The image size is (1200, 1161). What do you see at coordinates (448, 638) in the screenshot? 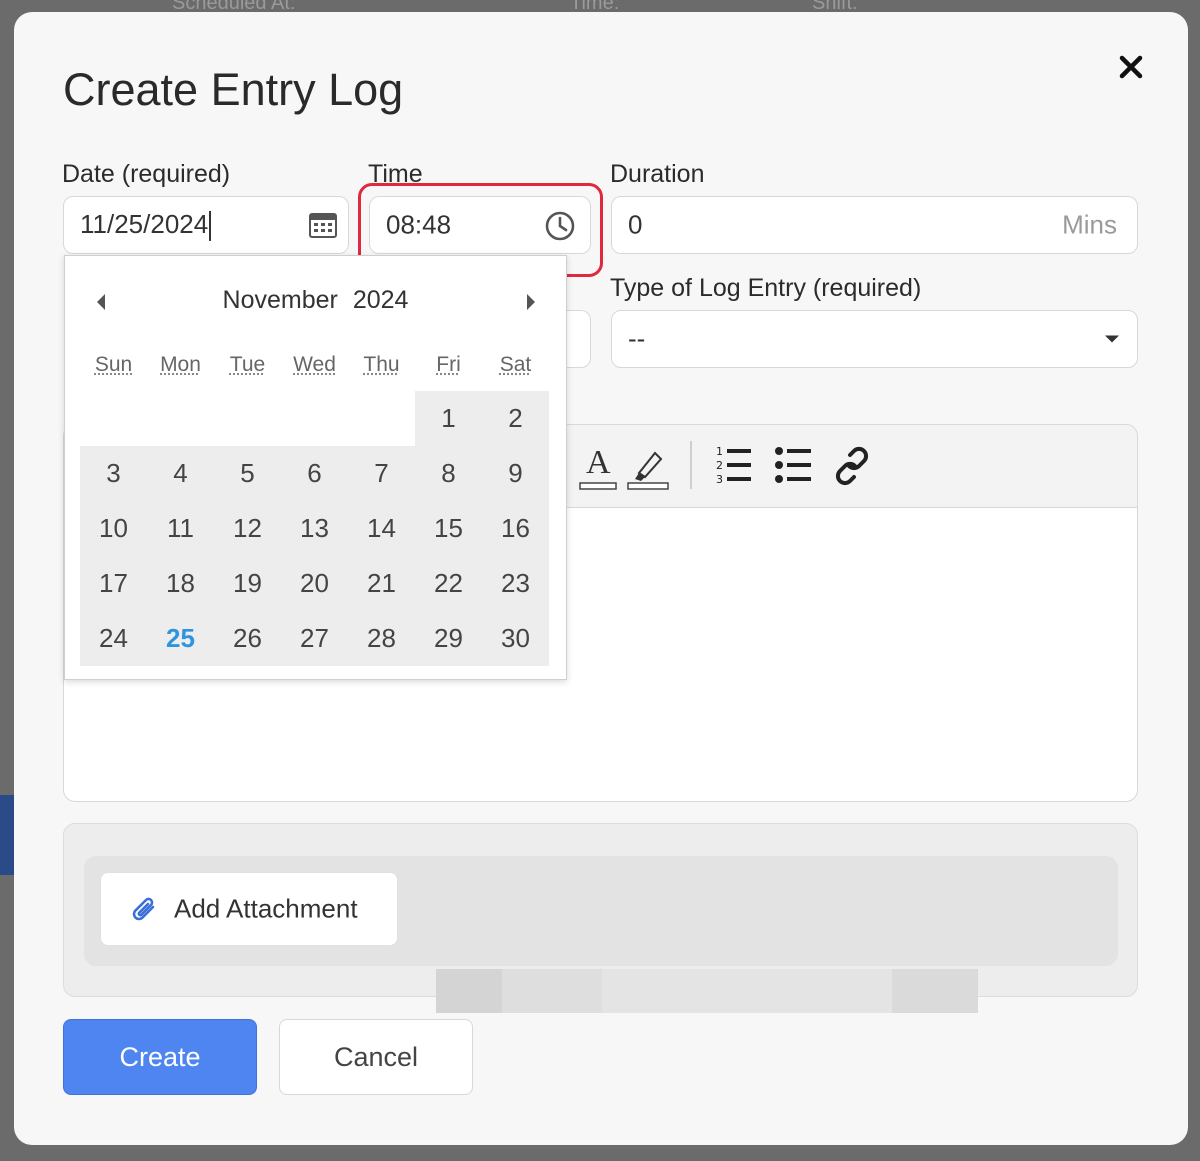
I see `calendar-day: 29` at bounding box center [448, 638].